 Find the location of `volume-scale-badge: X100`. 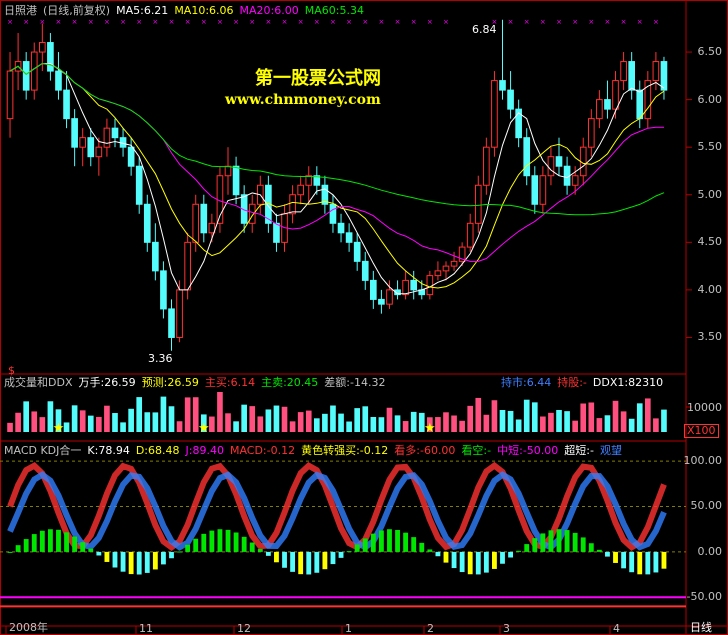

volume-scale-badge: X100 is located at coordinates (701, 431).